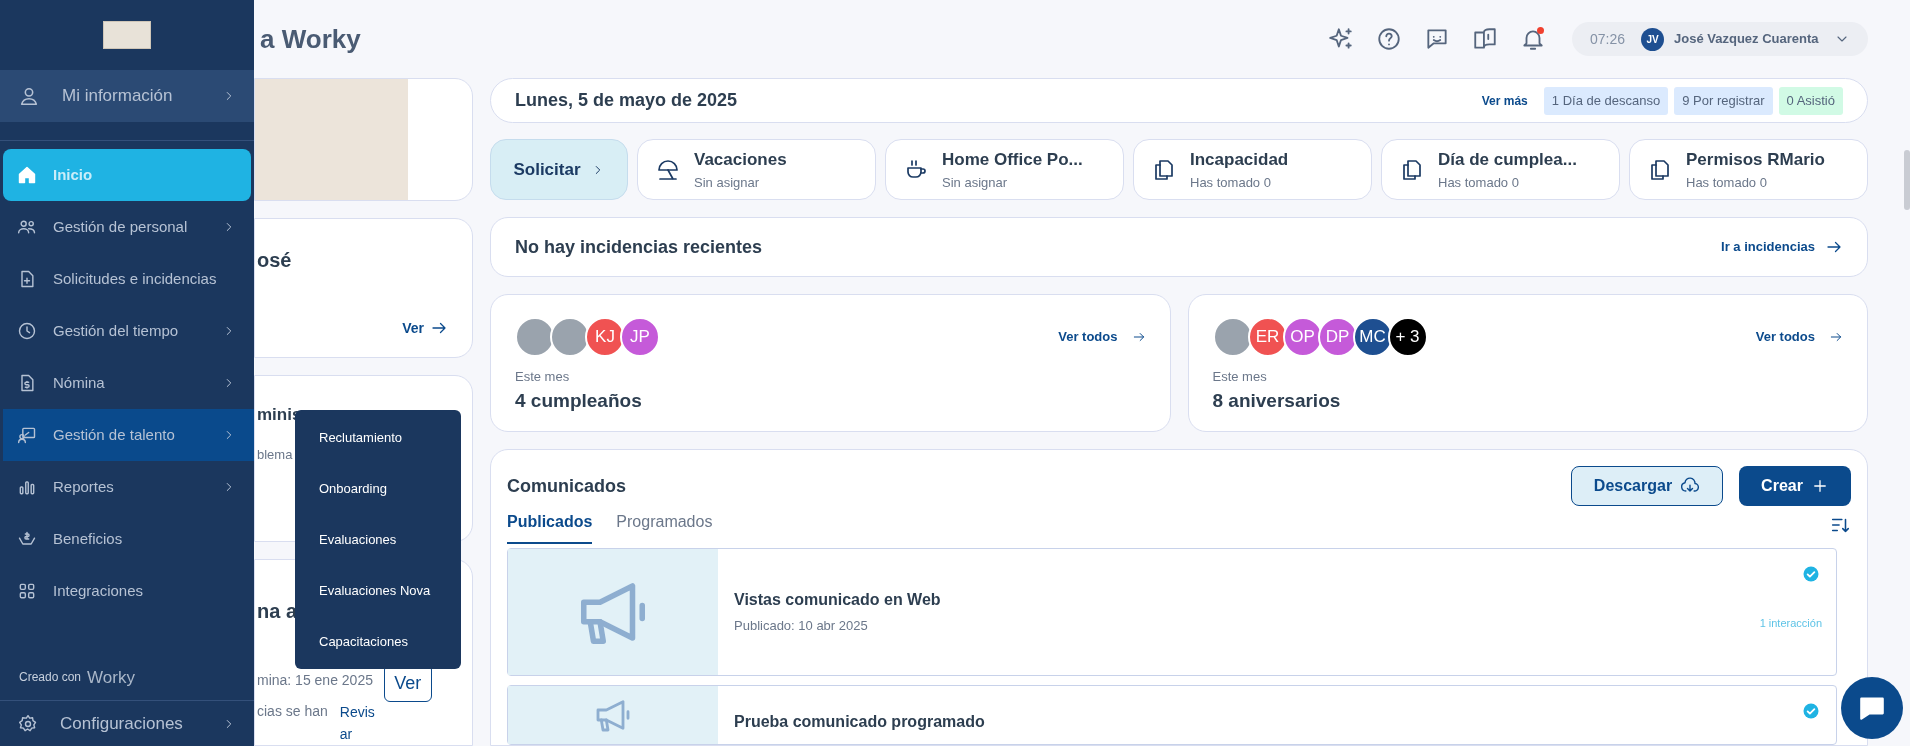 The width and height of the screenshot is (1910, 746). Describe the element at coordinates (1389, 39) in the screenshot. I see `help-icon` at that location.